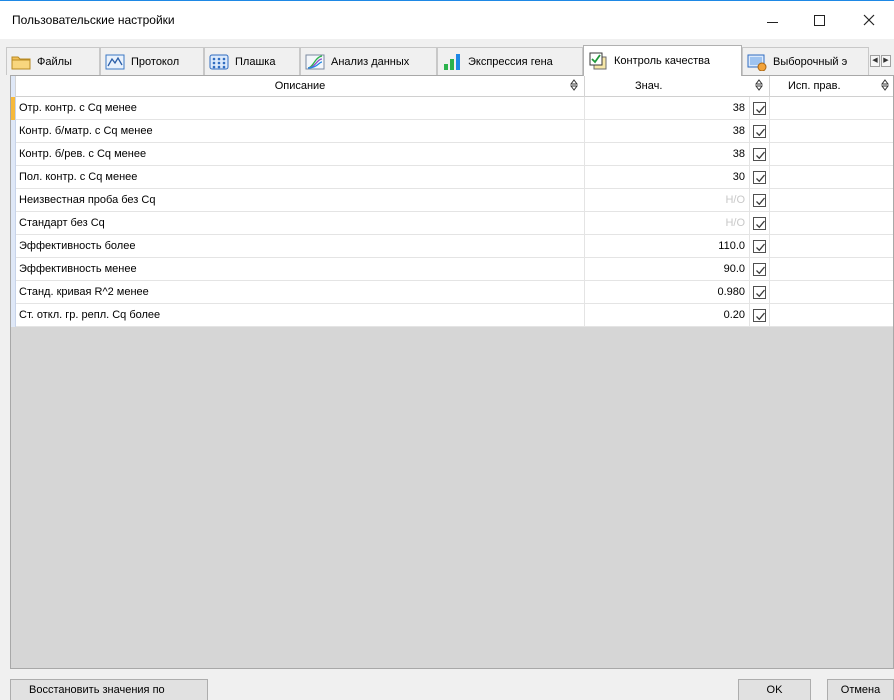  What do you see at coordinates (300, 108) in the screenshot?
I see `rule-description: Отр. контр. с Cq менее` at bounding box center [300, 108].